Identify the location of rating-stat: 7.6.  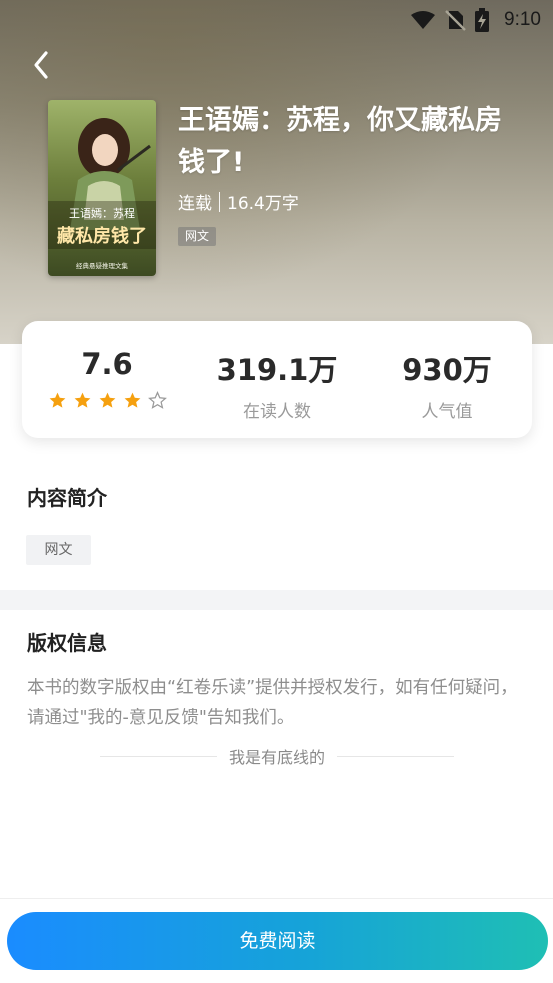
(107, 379).